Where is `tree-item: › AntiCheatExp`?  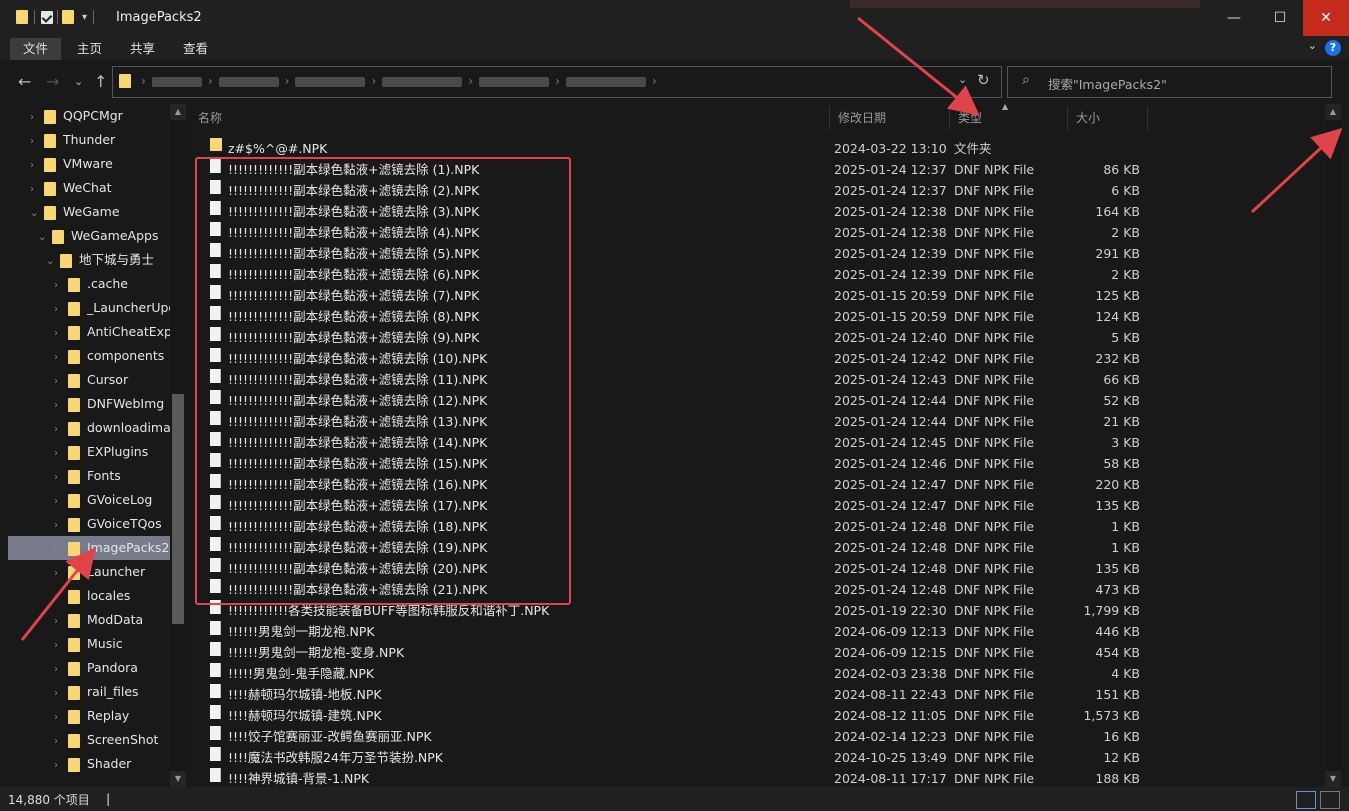 tree-item: › AntiCheatExp is located at coordinates (112, 332).